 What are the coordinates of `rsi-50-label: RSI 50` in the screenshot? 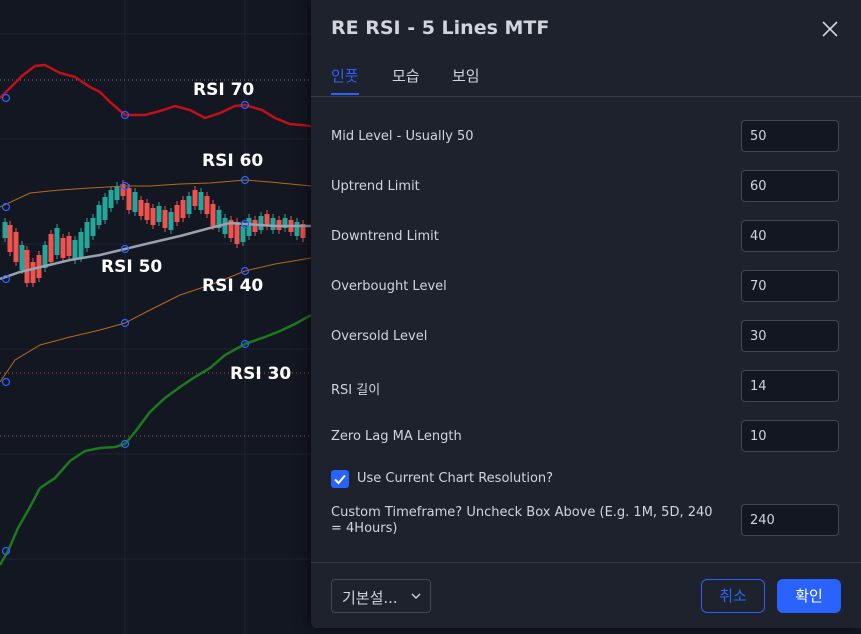 It's located at (132, 267).